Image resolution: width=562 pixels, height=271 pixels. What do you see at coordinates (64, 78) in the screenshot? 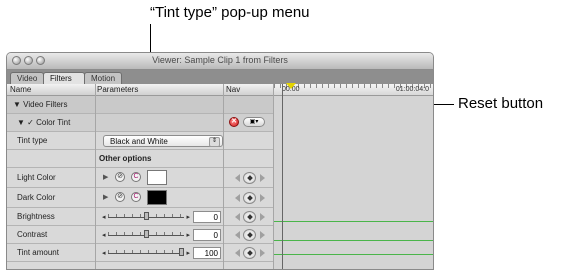
I see `tab-filters: Filters` at bounding box center [64, 78].